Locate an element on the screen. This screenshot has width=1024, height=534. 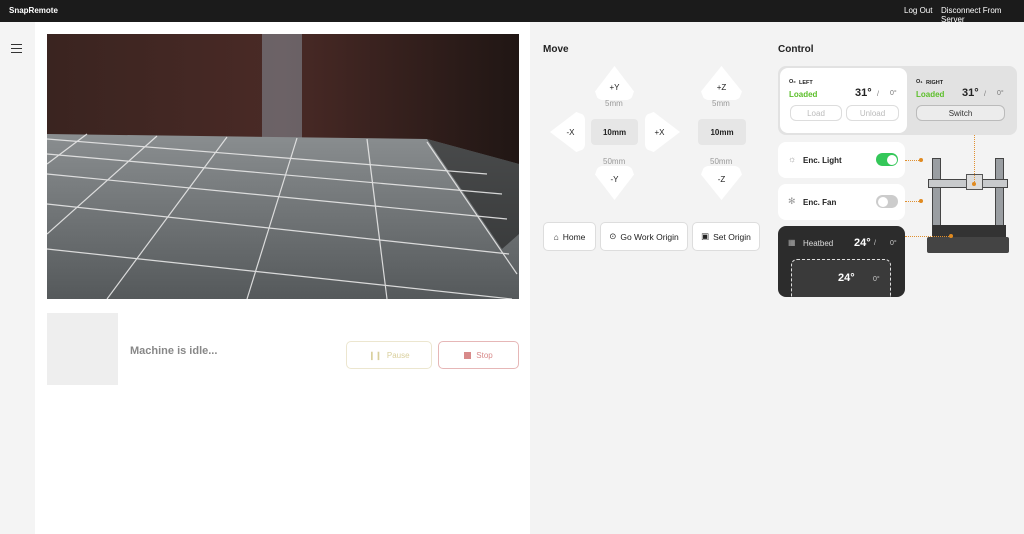
set-origin-button: ▣ Set Origin is located at coordinates (726, 236).